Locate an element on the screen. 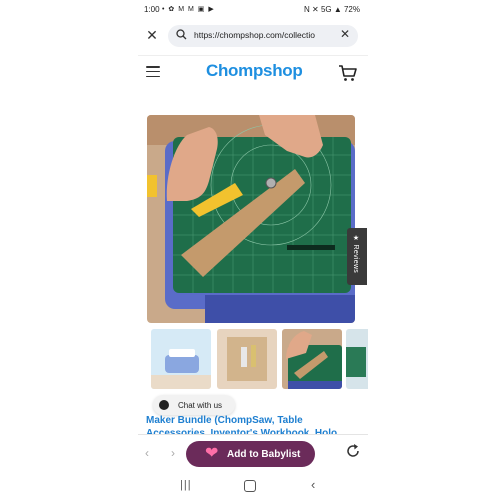 The image size is (500, 500). status-right: N ✕ 5G ▲ 72% is located at coordinates (332, 9).